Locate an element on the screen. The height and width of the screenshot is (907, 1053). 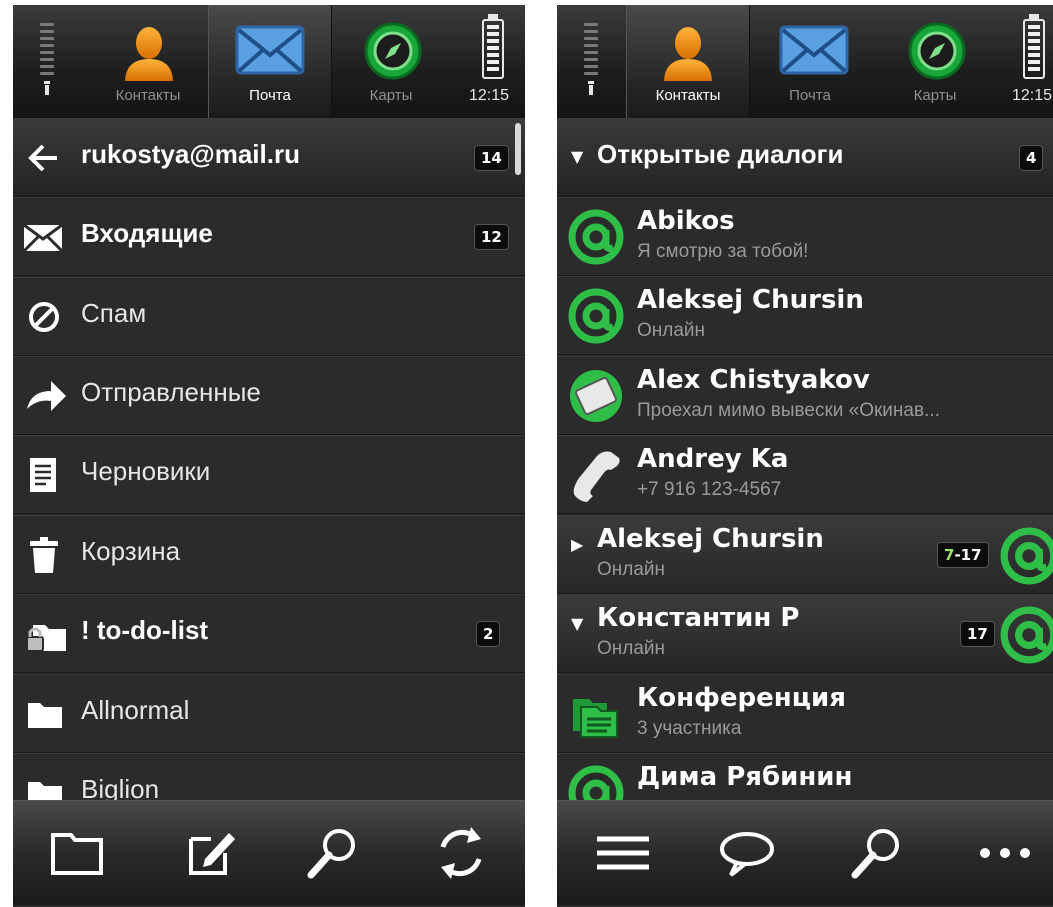
trash-icon is located at coordinates (44, 555).